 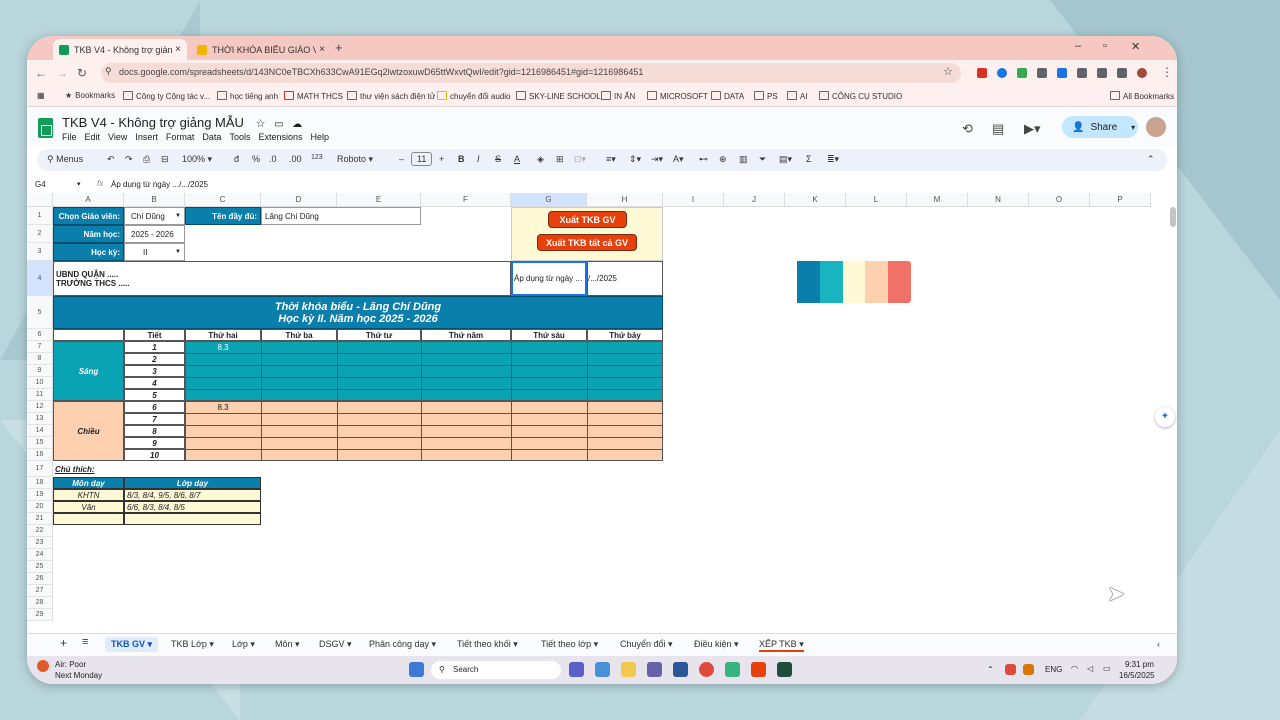 What do you see at coordinates (355, 159) in the screenshot?
I see `font-select: Roboto ▾` at bounding box center [355, 159].